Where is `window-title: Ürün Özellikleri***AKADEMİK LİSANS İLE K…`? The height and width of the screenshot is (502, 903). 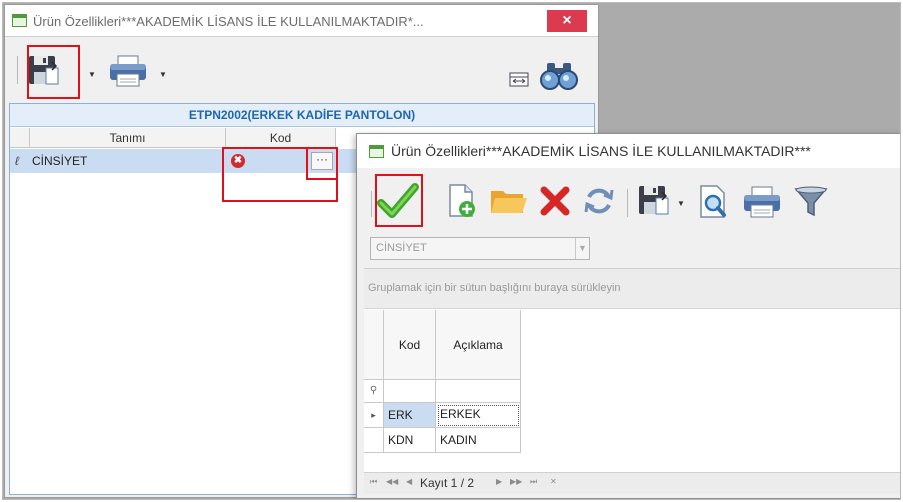
window-title: Ürün Özellikleri***AKADEMİK LİSANS İLE K… is located at coordinates (228, 21).